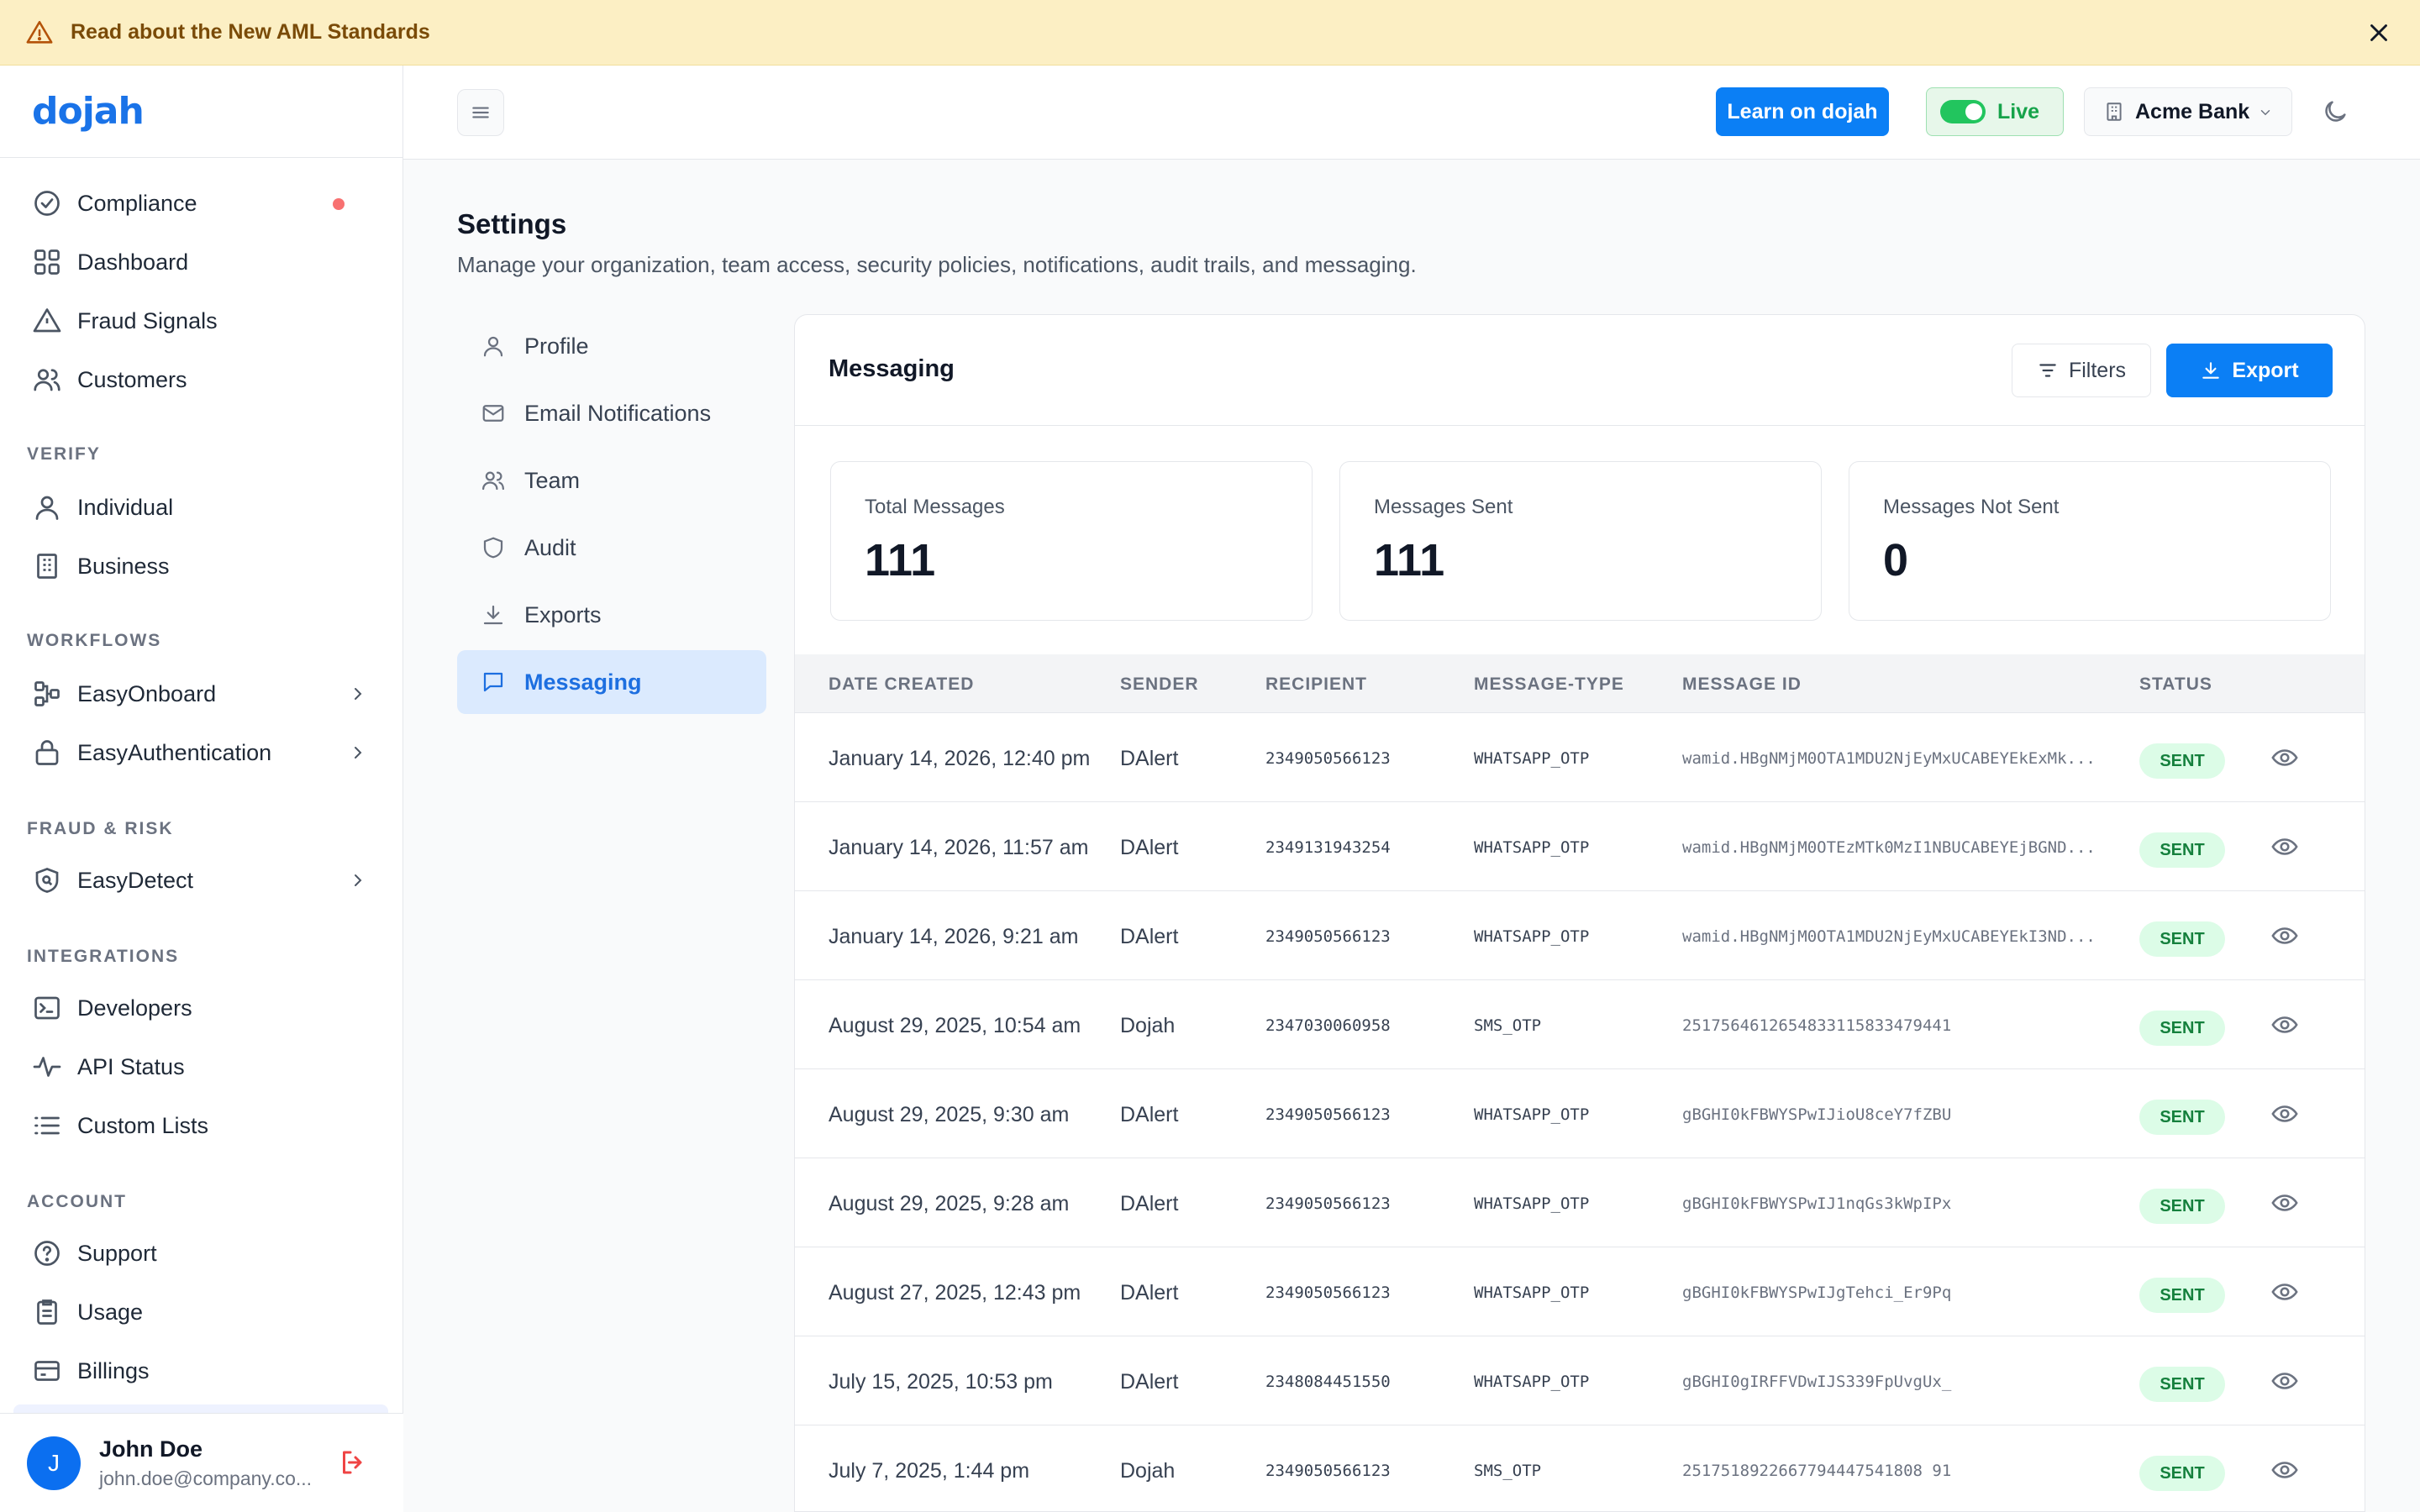 This screenshot has width=2420, height=1512. I want to click on settings-tab-exports: Exports, so click(612, 615).